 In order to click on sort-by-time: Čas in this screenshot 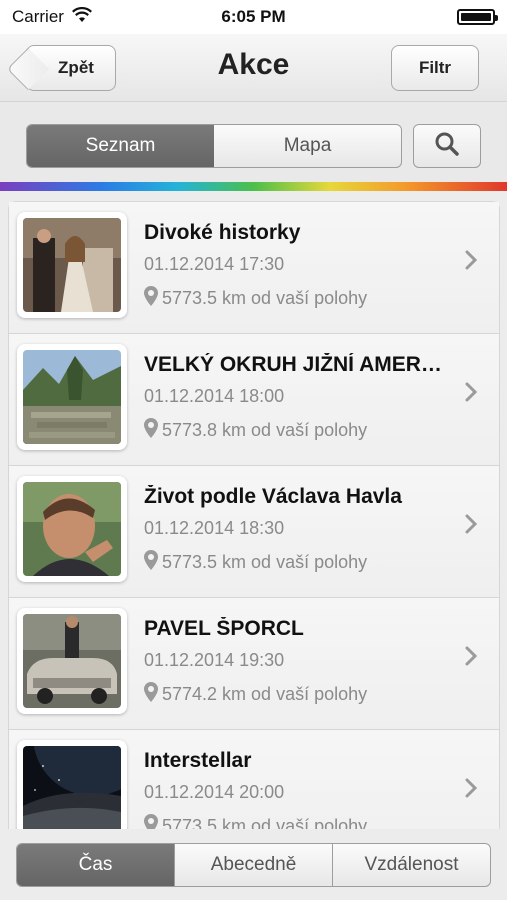, I will do `click(96, 865)`.